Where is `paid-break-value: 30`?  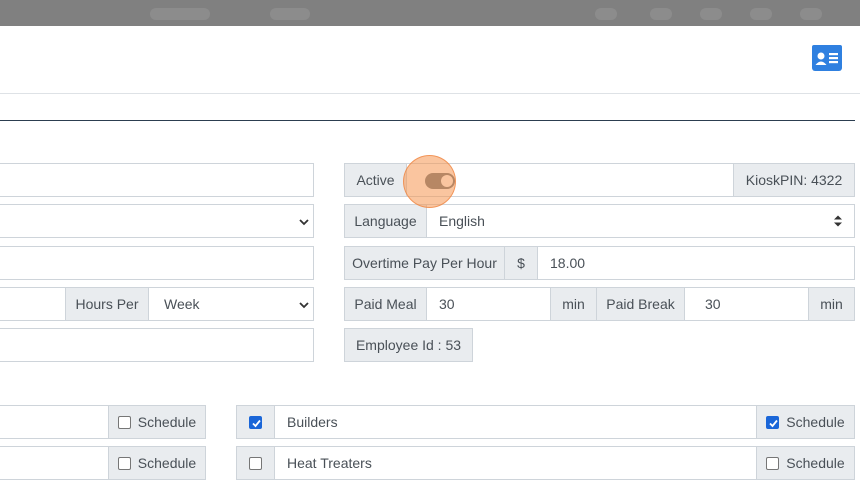 paid-break-value: 30 is located at coordinates (713, 304).